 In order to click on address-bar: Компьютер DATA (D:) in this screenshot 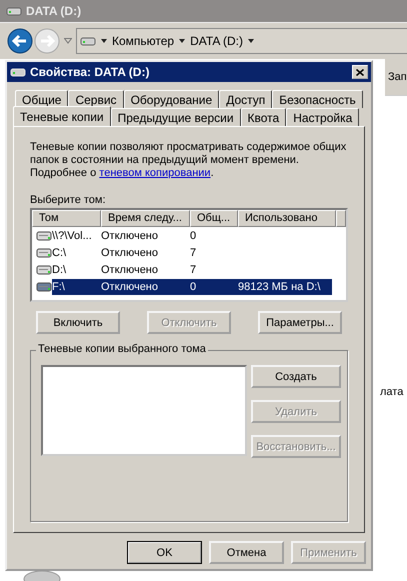, I will do `click(241, 41)`.